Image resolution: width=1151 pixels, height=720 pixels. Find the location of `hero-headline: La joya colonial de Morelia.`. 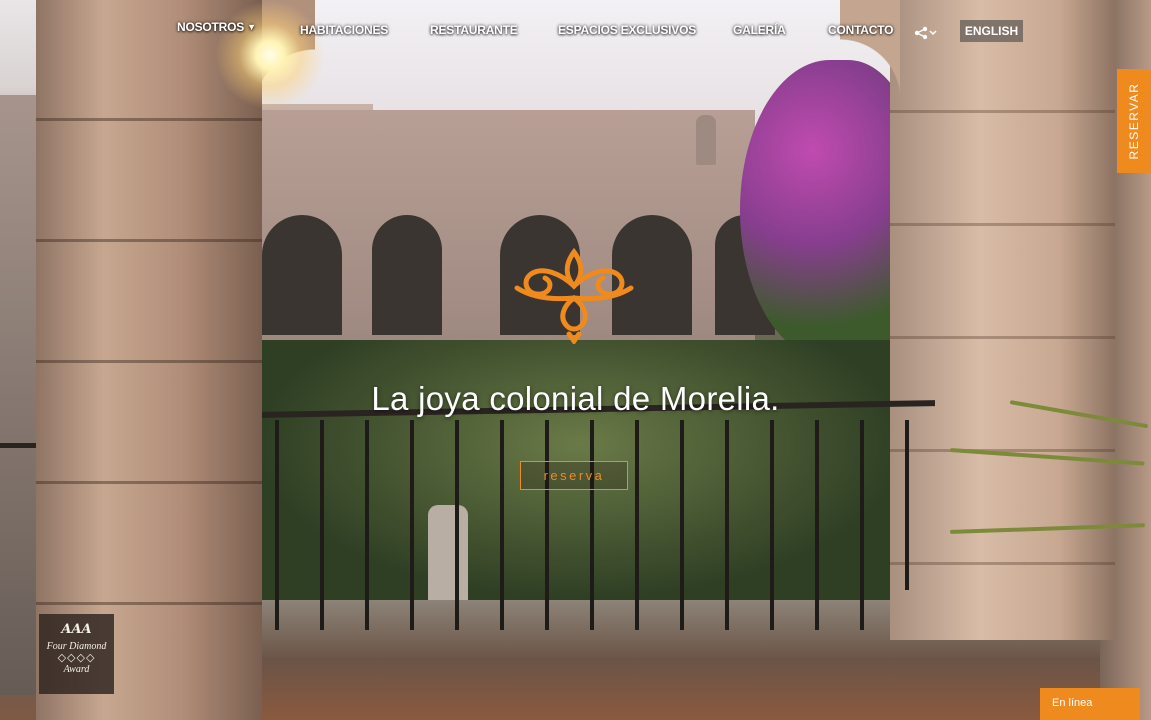

hero-headline: La joya colonial de Morelia. is located at coordinates (575, 398).